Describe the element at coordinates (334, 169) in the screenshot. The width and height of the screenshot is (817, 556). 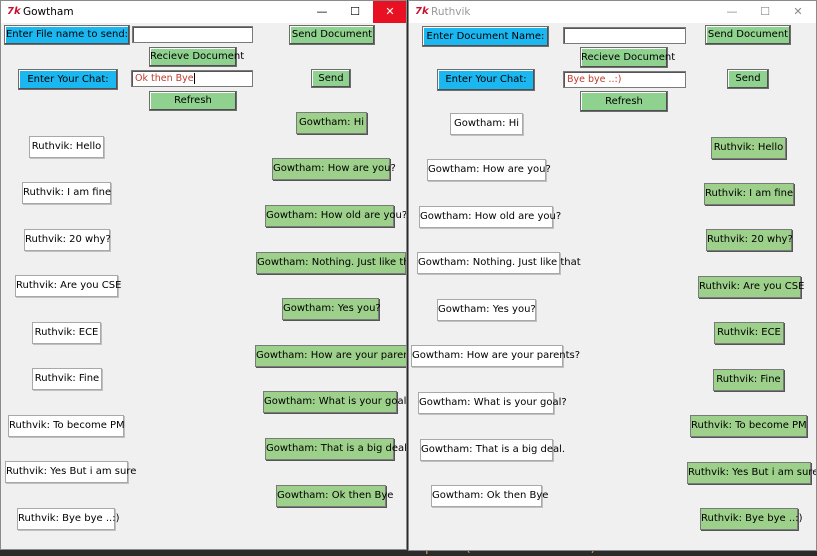
I see `outgoing-message: Gowtham: How are you?` at that location.